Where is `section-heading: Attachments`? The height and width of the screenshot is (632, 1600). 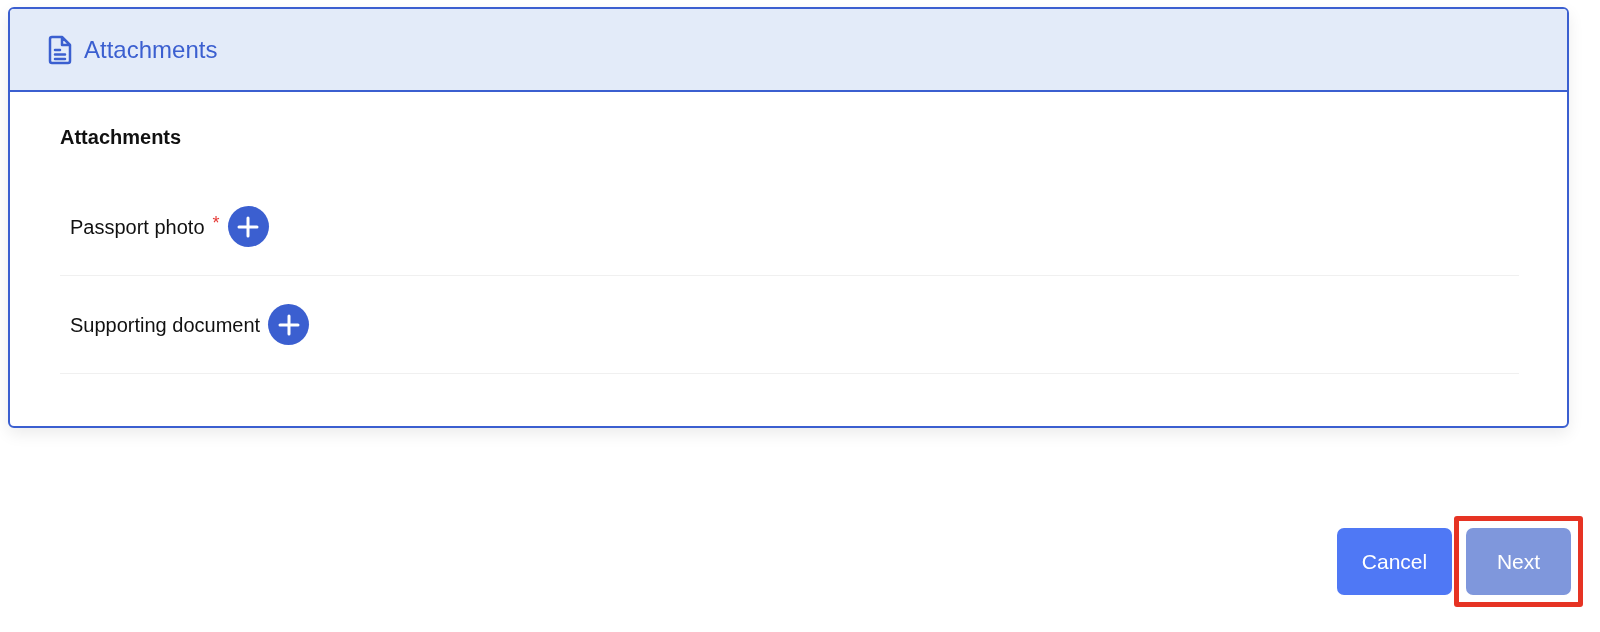 section-heading: Attachments is located at coordinates (121, 137).